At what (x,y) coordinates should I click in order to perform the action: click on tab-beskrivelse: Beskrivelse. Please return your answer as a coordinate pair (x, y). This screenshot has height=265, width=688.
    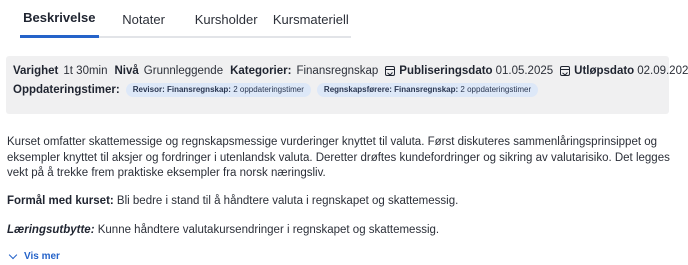
    Looking at the image, I should click on (59, 19).